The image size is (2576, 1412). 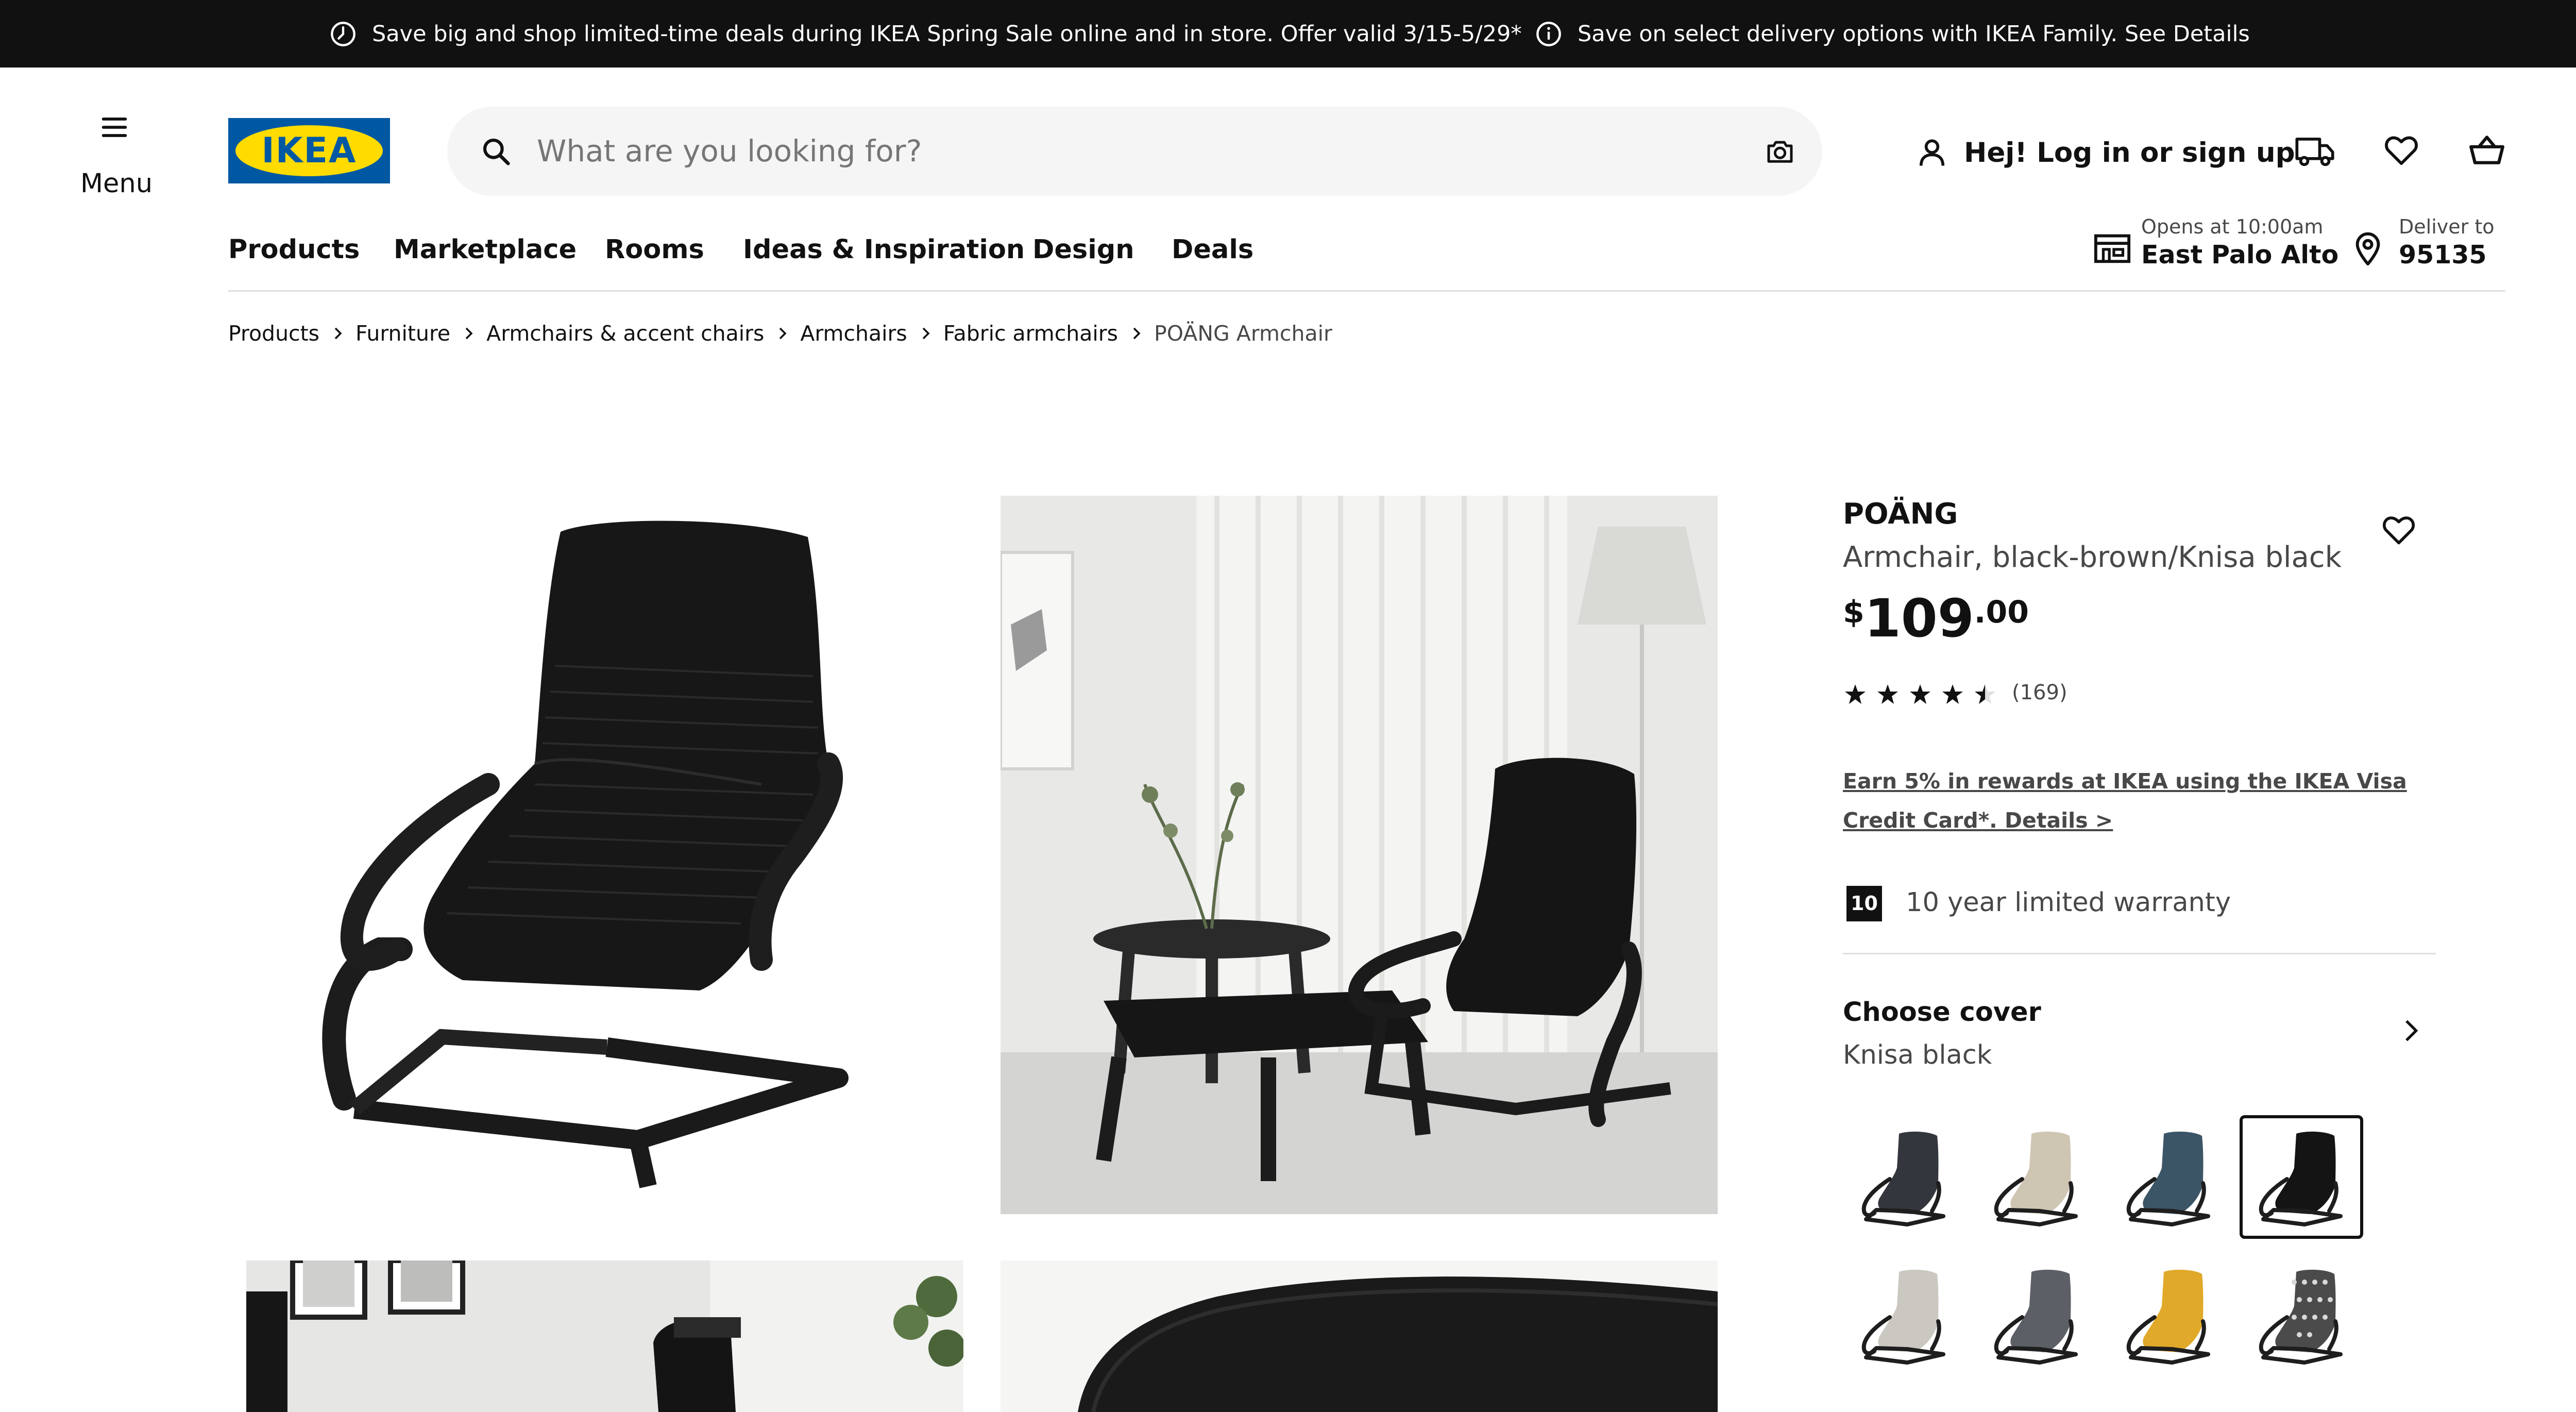 I want to click on store-icon, so click(x=2112, y=248).